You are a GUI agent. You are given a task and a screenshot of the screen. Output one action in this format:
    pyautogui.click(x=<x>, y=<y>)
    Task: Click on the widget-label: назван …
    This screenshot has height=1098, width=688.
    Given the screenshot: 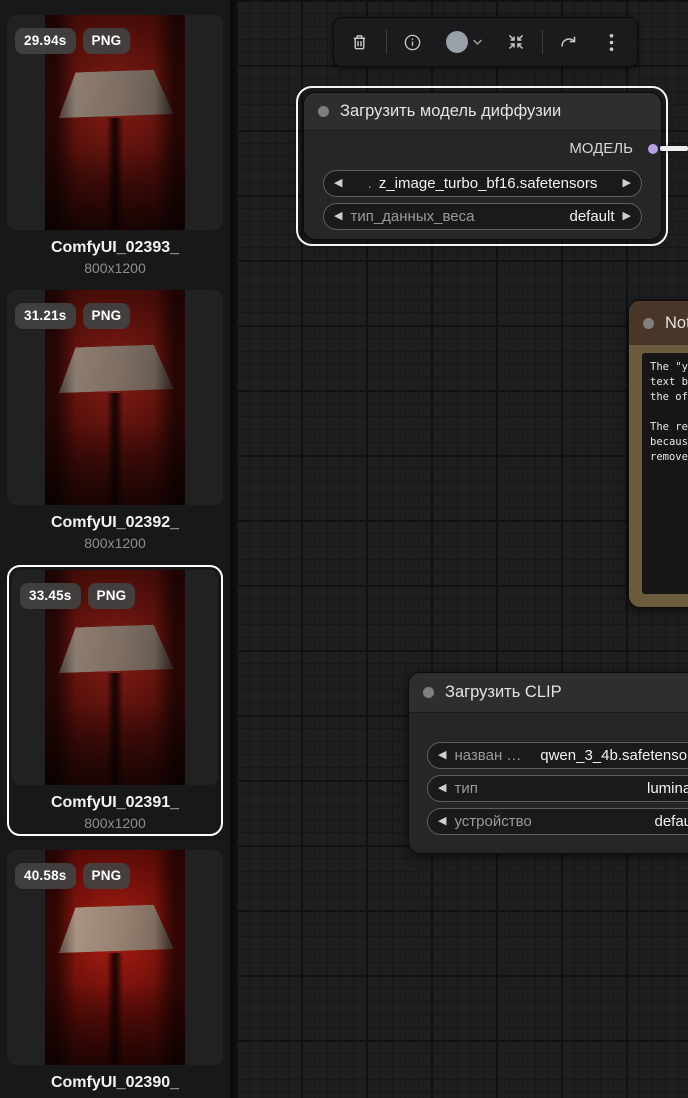 What is the action you would take?
    pyautogui.click(x=488, y=755)
    